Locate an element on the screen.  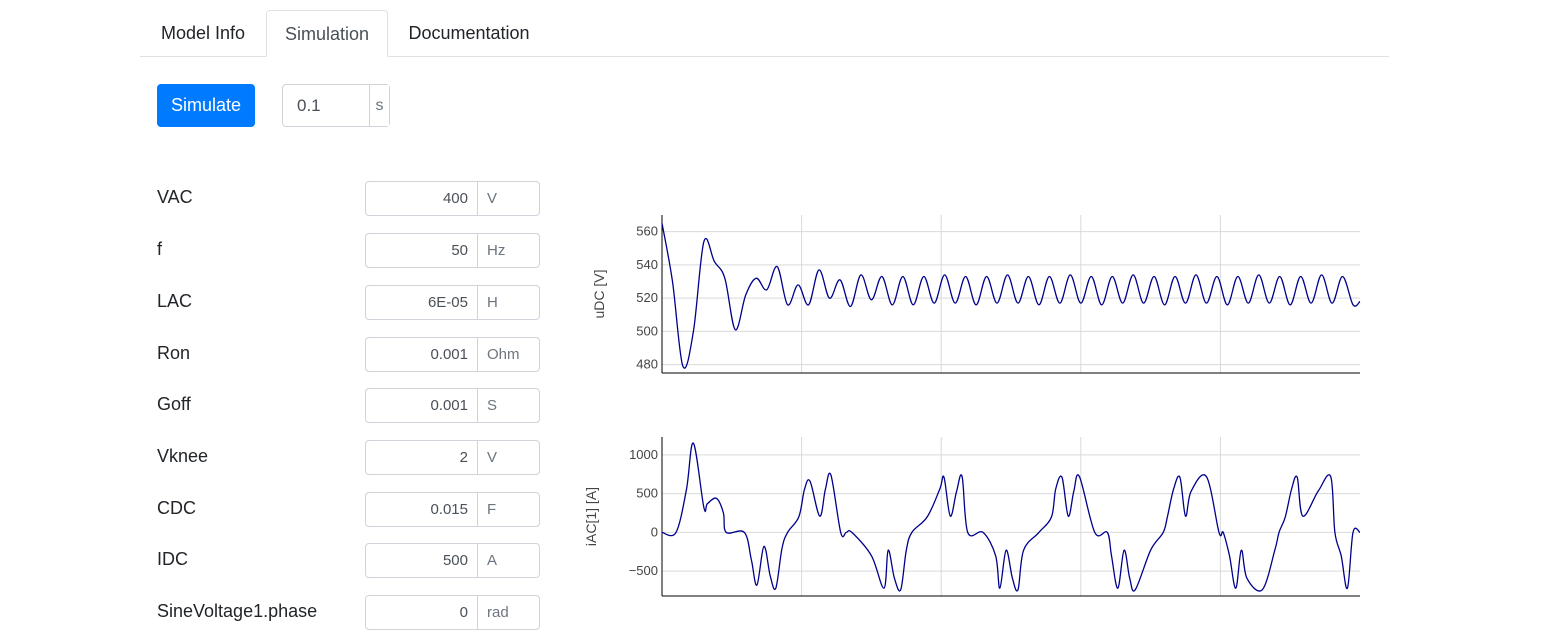
y-tick-label: 1000 is located at coordinates (643, 454).